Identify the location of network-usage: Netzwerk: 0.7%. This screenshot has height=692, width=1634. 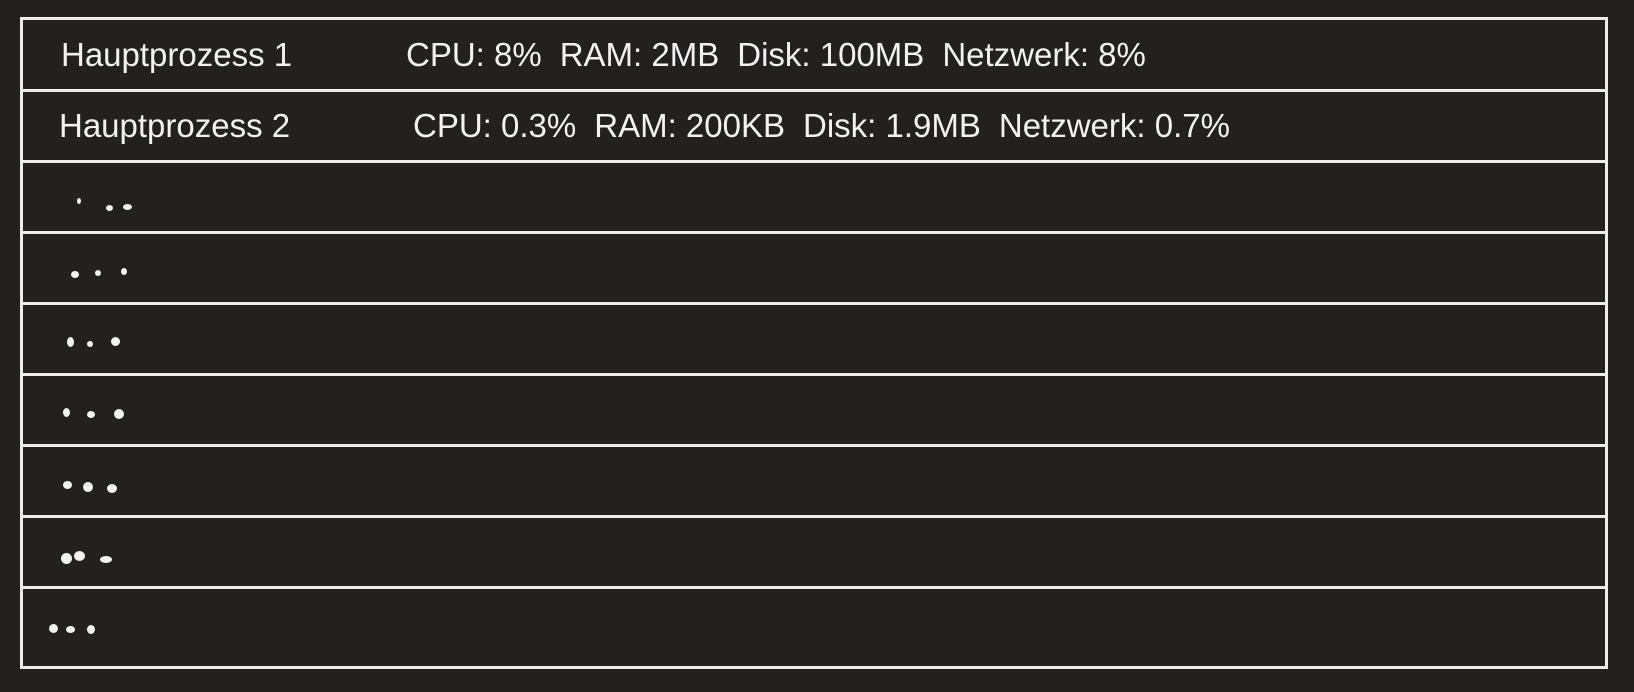
(1114, 125).